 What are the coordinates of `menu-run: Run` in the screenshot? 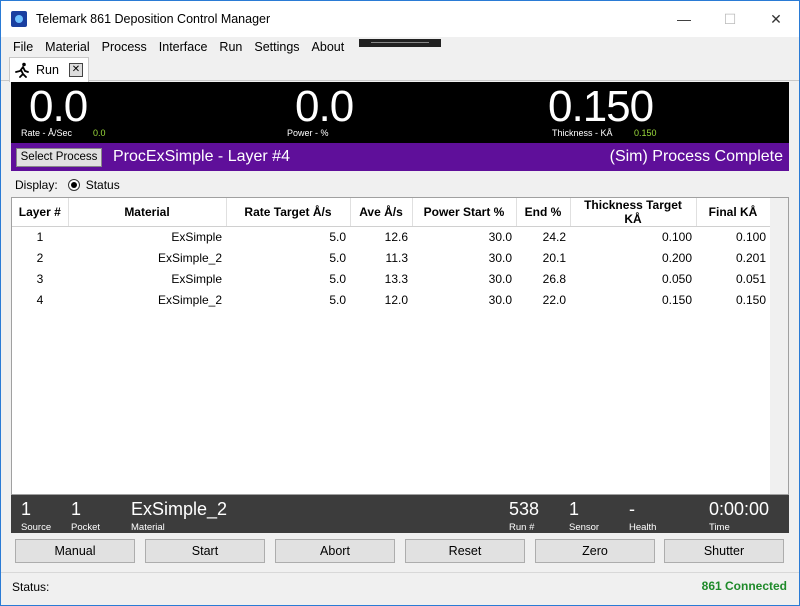 It's located at (230, 47).